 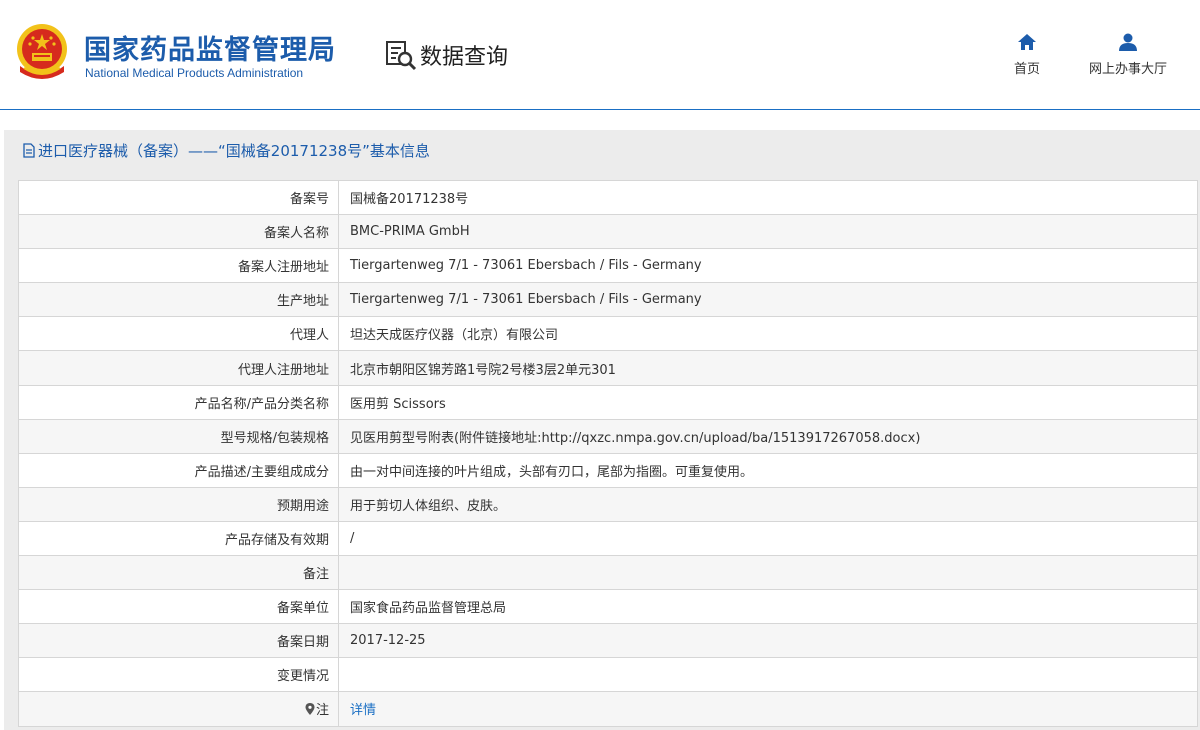 What do you see at coordinates (178, 470) in the screenshot?
I see `field-label: 产品描述/主要组成成分` at bounding box center [178, 470].